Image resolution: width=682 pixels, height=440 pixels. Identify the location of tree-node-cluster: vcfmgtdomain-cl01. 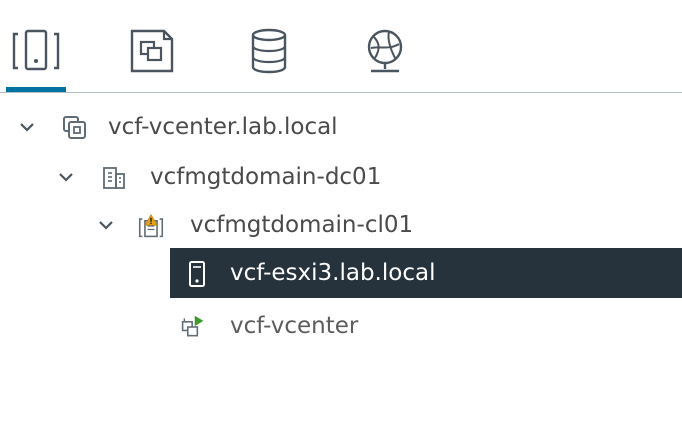
(341, 225).